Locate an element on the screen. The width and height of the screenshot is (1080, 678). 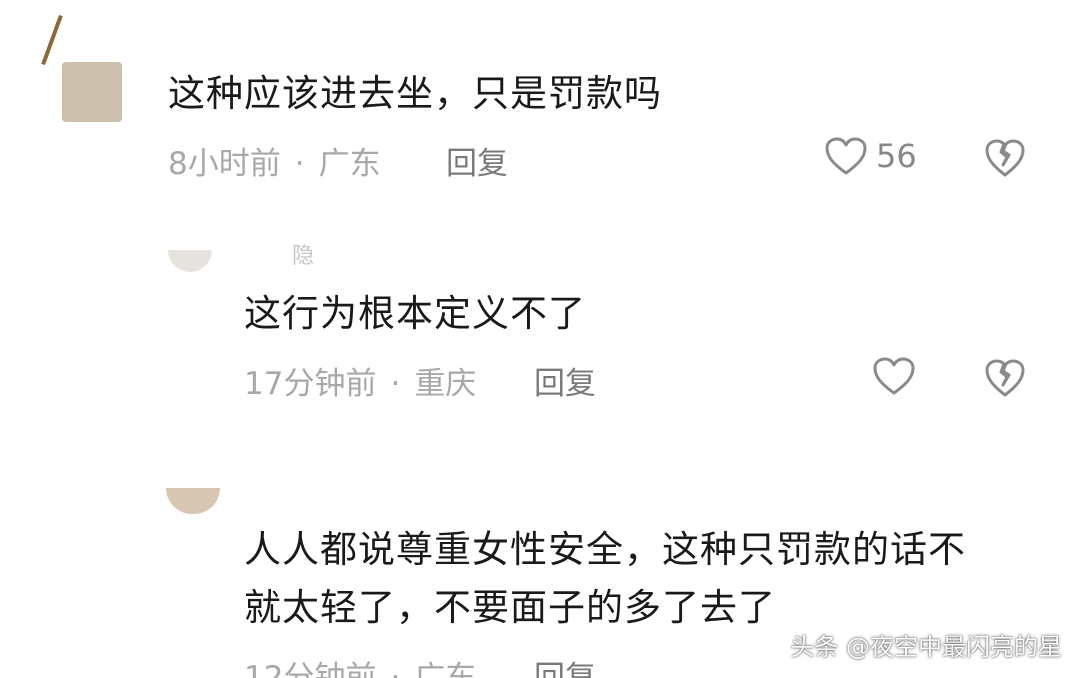
avatar-fragment is located at coordinates (52, 40).